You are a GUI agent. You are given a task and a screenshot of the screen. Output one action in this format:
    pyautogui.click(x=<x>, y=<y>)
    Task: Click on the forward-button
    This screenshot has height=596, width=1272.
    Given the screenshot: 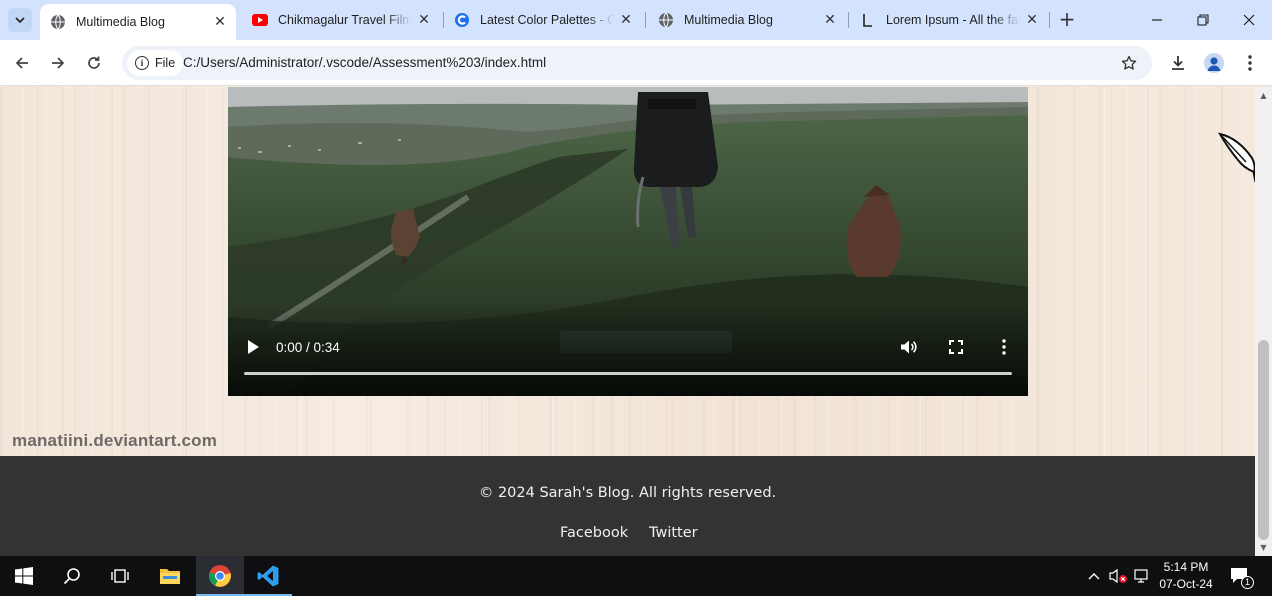 What is the action you would take?
    pyautogui.click(x=58, y=63)
    